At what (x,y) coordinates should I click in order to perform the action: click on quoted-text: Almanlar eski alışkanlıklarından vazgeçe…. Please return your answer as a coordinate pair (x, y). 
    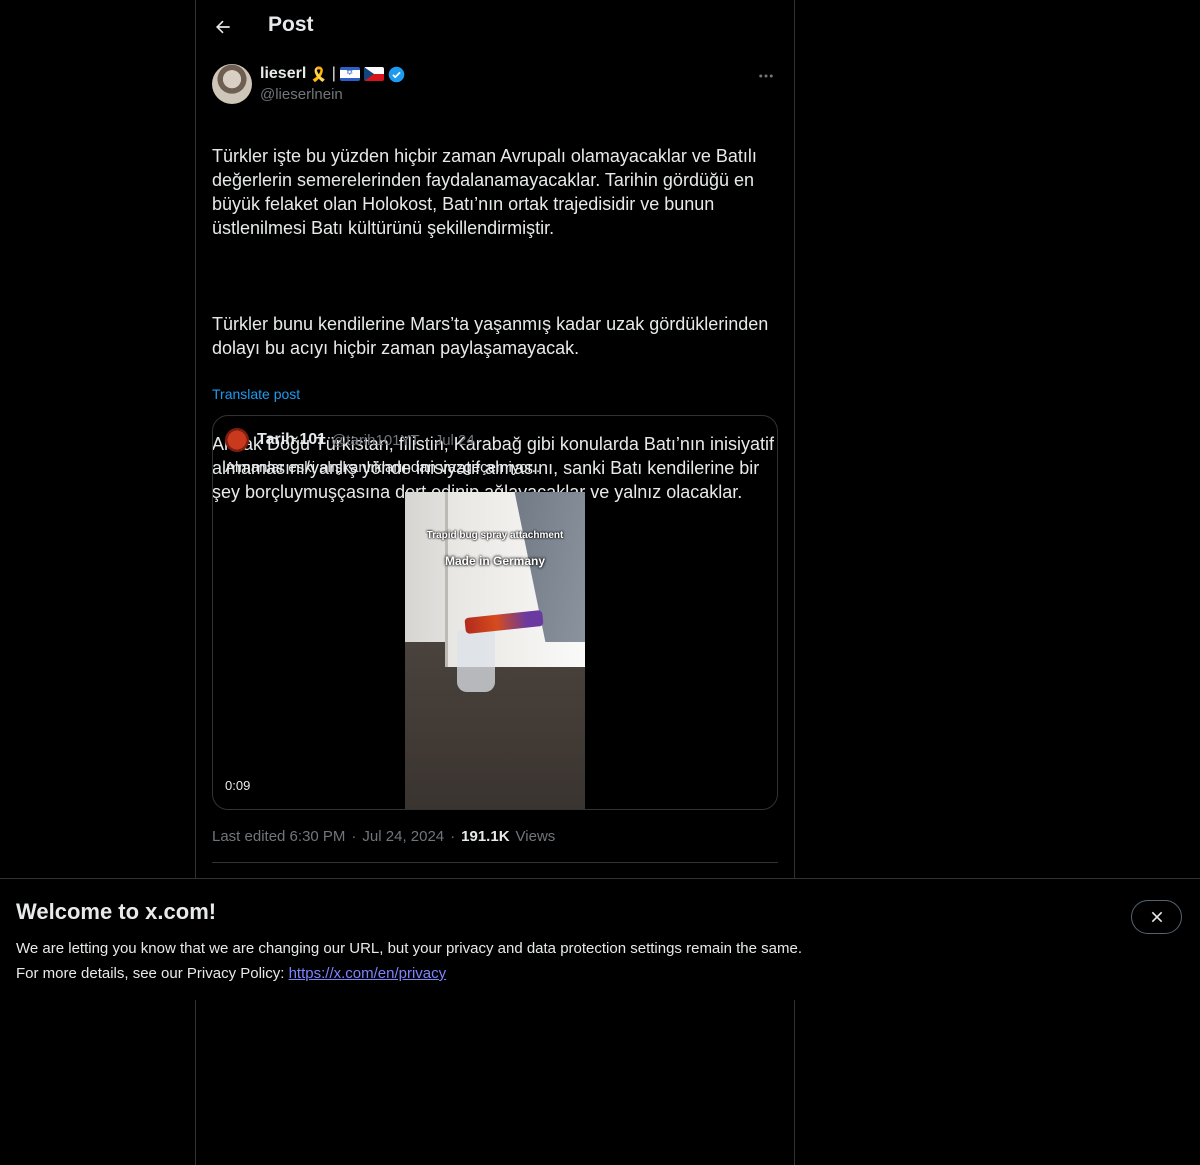
    Looking at the image, I should click on (383, 467).